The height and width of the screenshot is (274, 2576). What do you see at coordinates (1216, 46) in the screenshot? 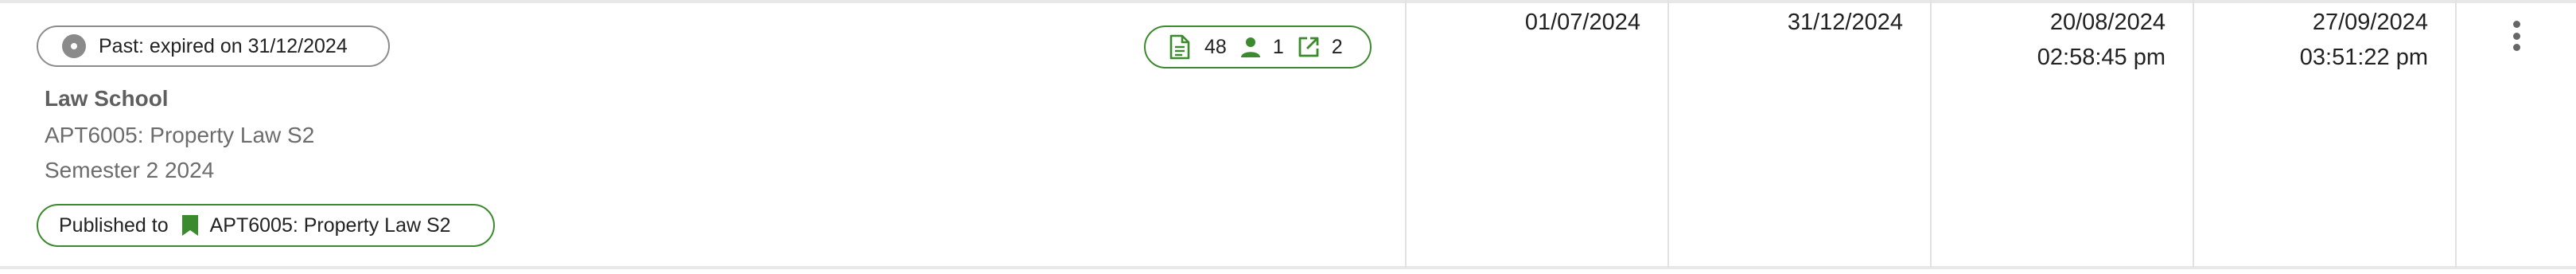
I see `documents-count: 48` at bounding box center [1216, 46].